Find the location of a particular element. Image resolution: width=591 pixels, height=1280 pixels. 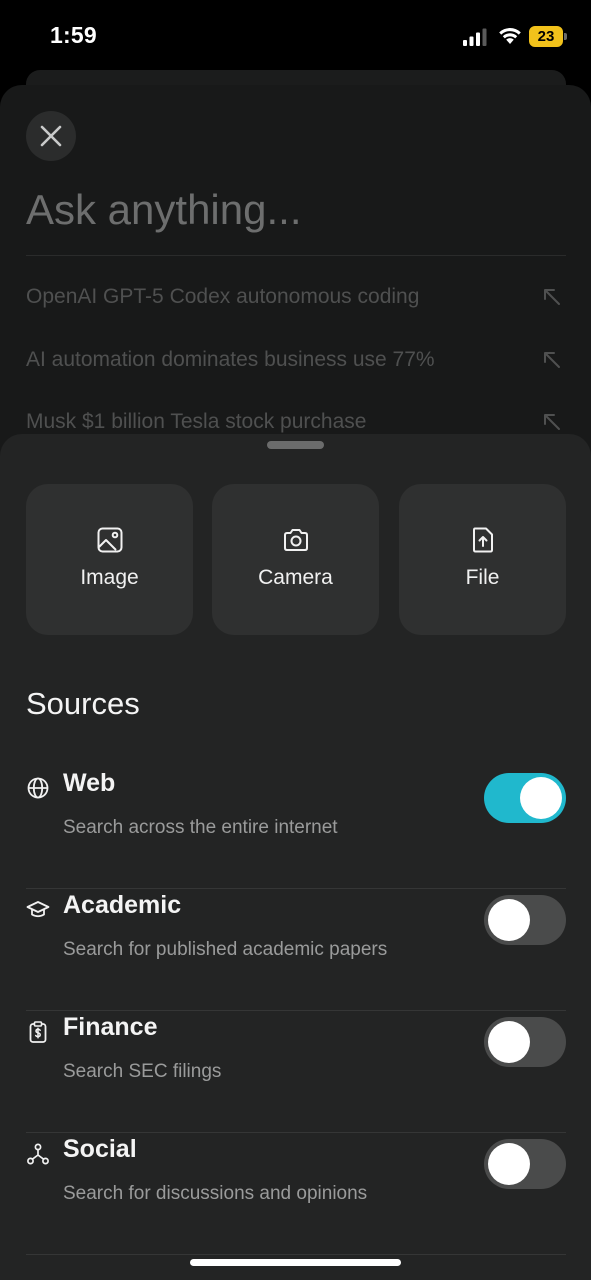

image-icon is located at coordinates (109, 540).